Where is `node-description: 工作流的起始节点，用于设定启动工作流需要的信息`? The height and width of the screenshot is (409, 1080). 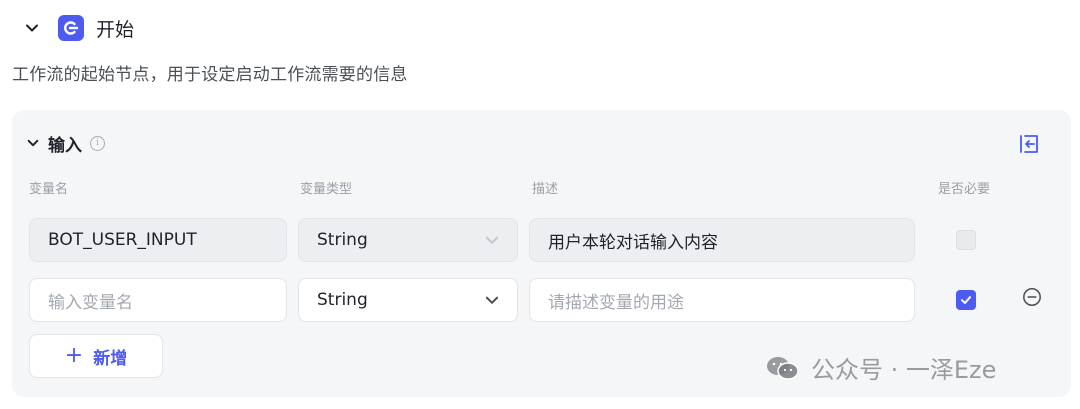 node-description: 工作流的起始节点，用于设定启动工作流需要的信息 is located at coordinates (210, 75).